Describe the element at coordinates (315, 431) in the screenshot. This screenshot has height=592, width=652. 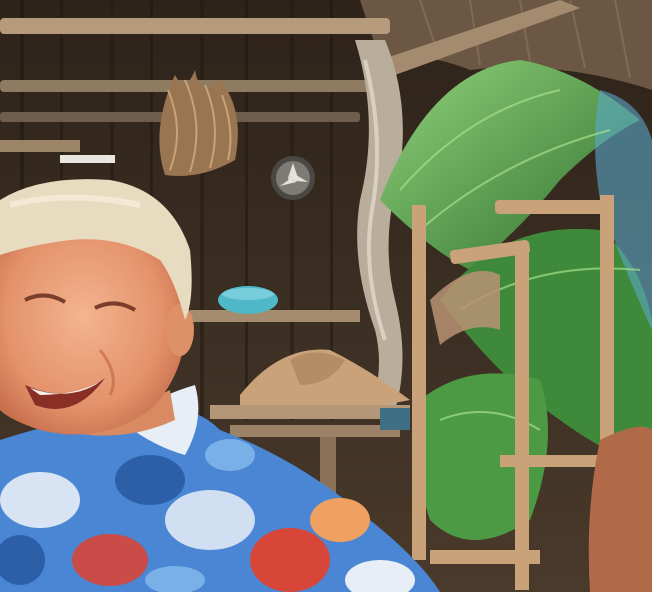
I see `bench-top` at that location.